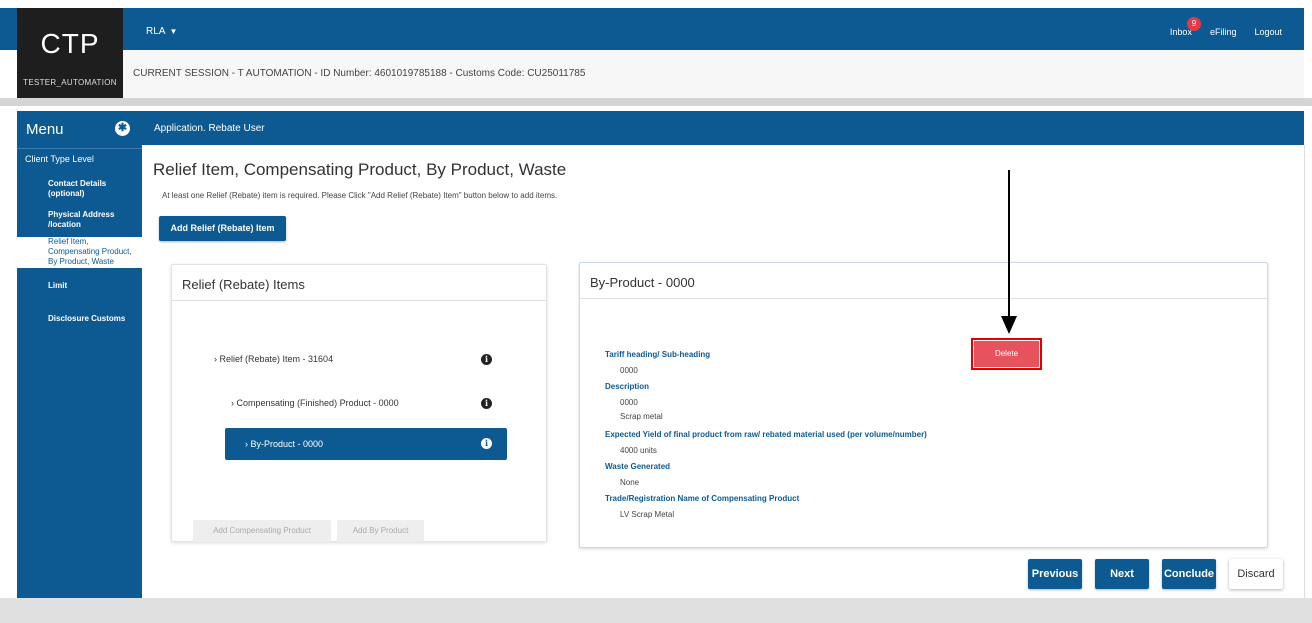  Describe the element at coordinates (262, 531) in the screenshot. I see `add-compensating-product-button: Add Compensating Product` at that location.